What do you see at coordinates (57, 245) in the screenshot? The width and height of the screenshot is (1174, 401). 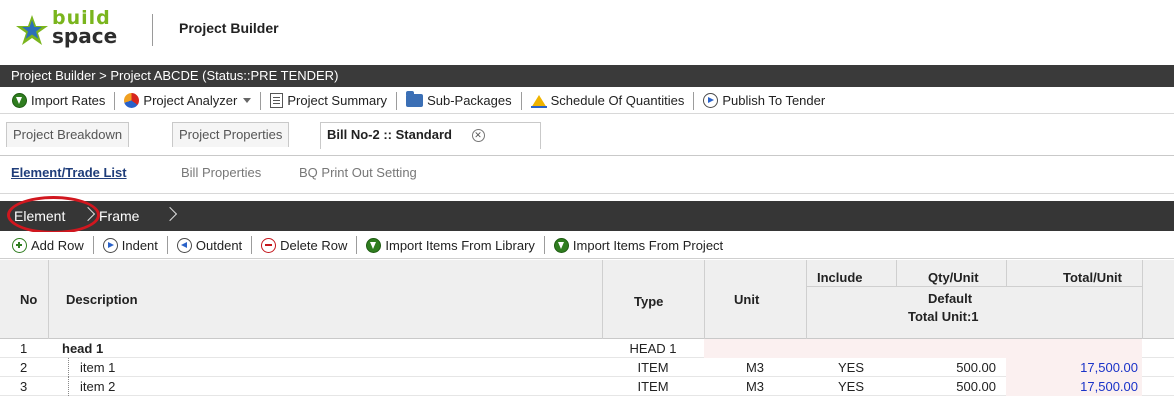 I see `add-row-label: Add Row` at bounding box center [57, 245].